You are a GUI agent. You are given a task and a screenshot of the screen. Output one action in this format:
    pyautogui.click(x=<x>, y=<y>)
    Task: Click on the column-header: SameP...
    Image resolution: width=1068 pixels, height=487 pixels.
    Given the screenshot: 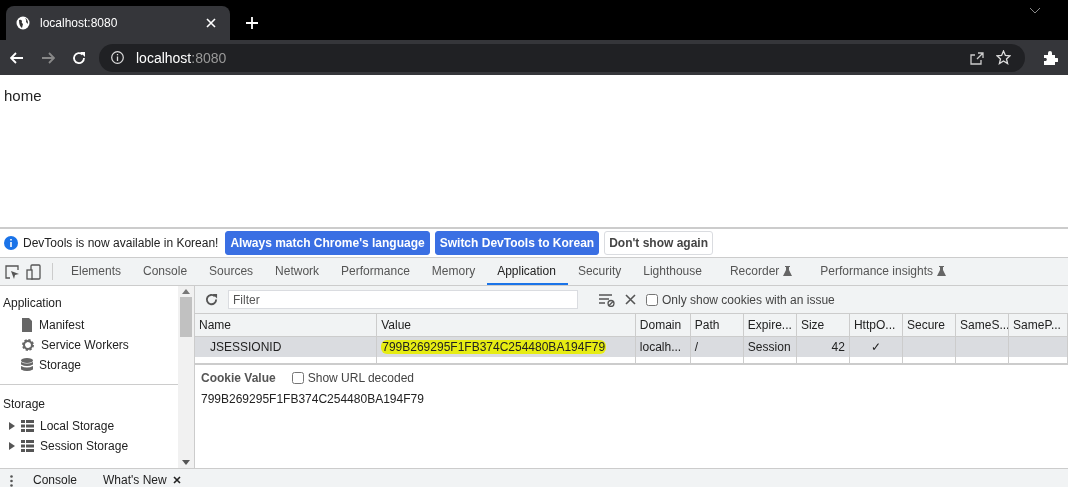 What is the action you would take?
    pyautogui.click(x=1038, y=325)
    